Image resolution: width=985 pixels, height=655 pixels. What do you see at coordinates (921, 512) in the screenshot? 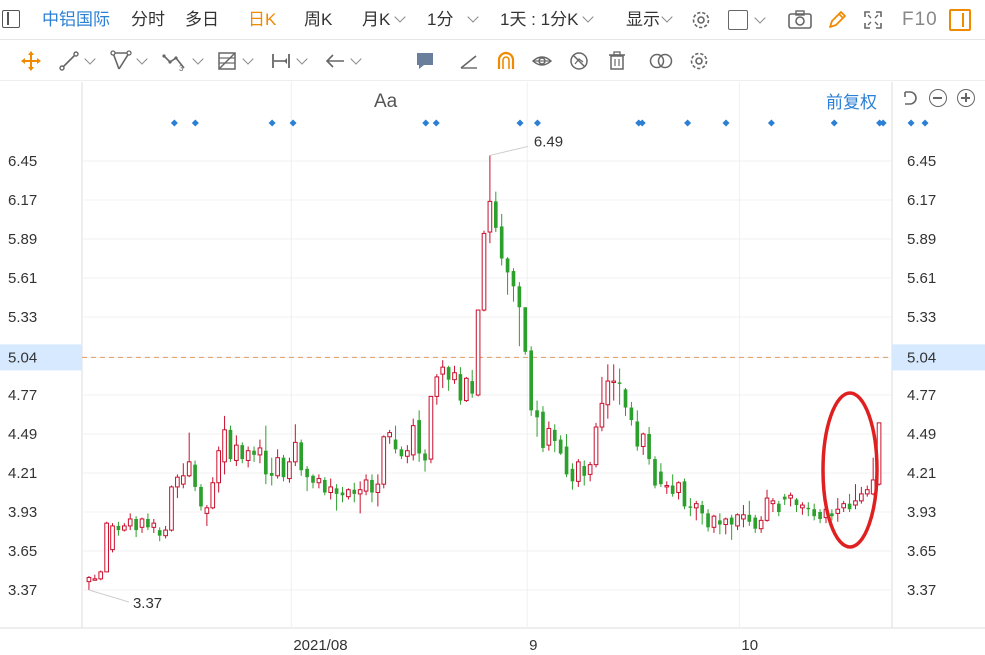
I see `y-axis-label-right: 3.93` at bounding box center [921, 512].